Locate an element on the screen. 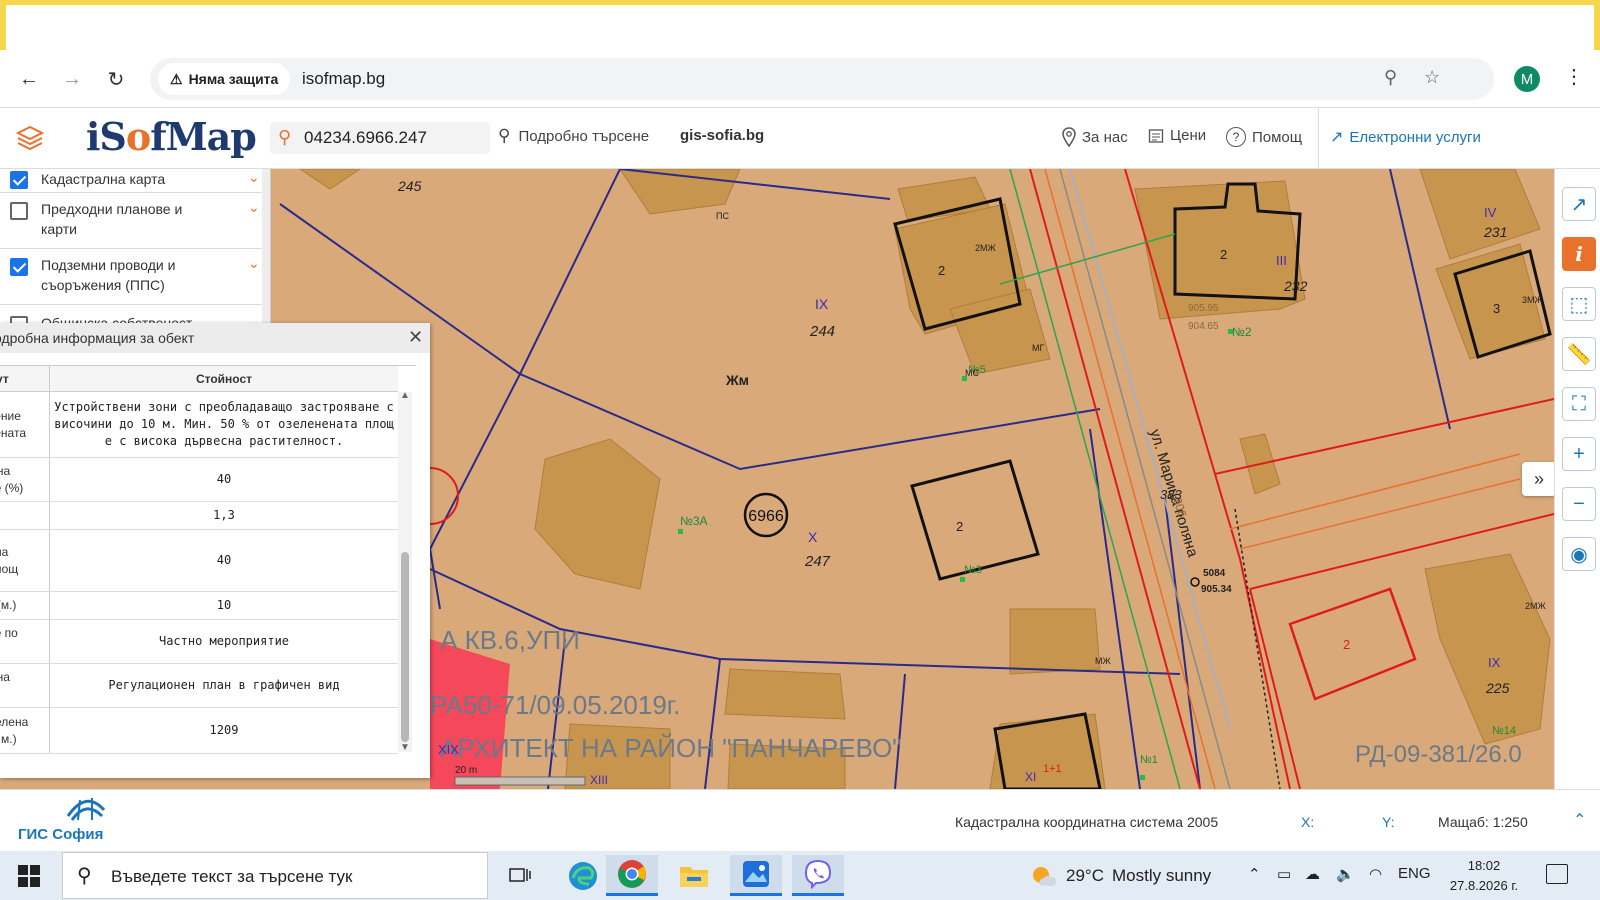 The image size is (1600, 900). upi-number: XIII is located at coordinates (599, 780).